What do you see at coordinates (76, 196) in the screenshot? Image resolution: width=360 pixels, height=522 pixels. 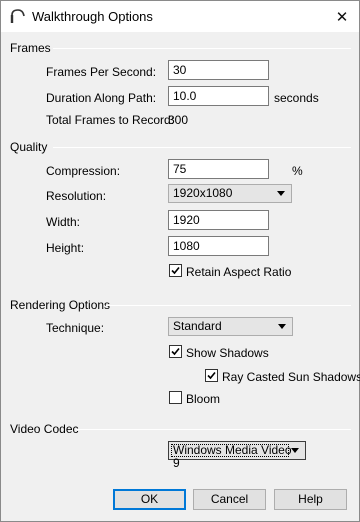 I see `resolution-label: Resolution:` at bounding box center [76, 196].